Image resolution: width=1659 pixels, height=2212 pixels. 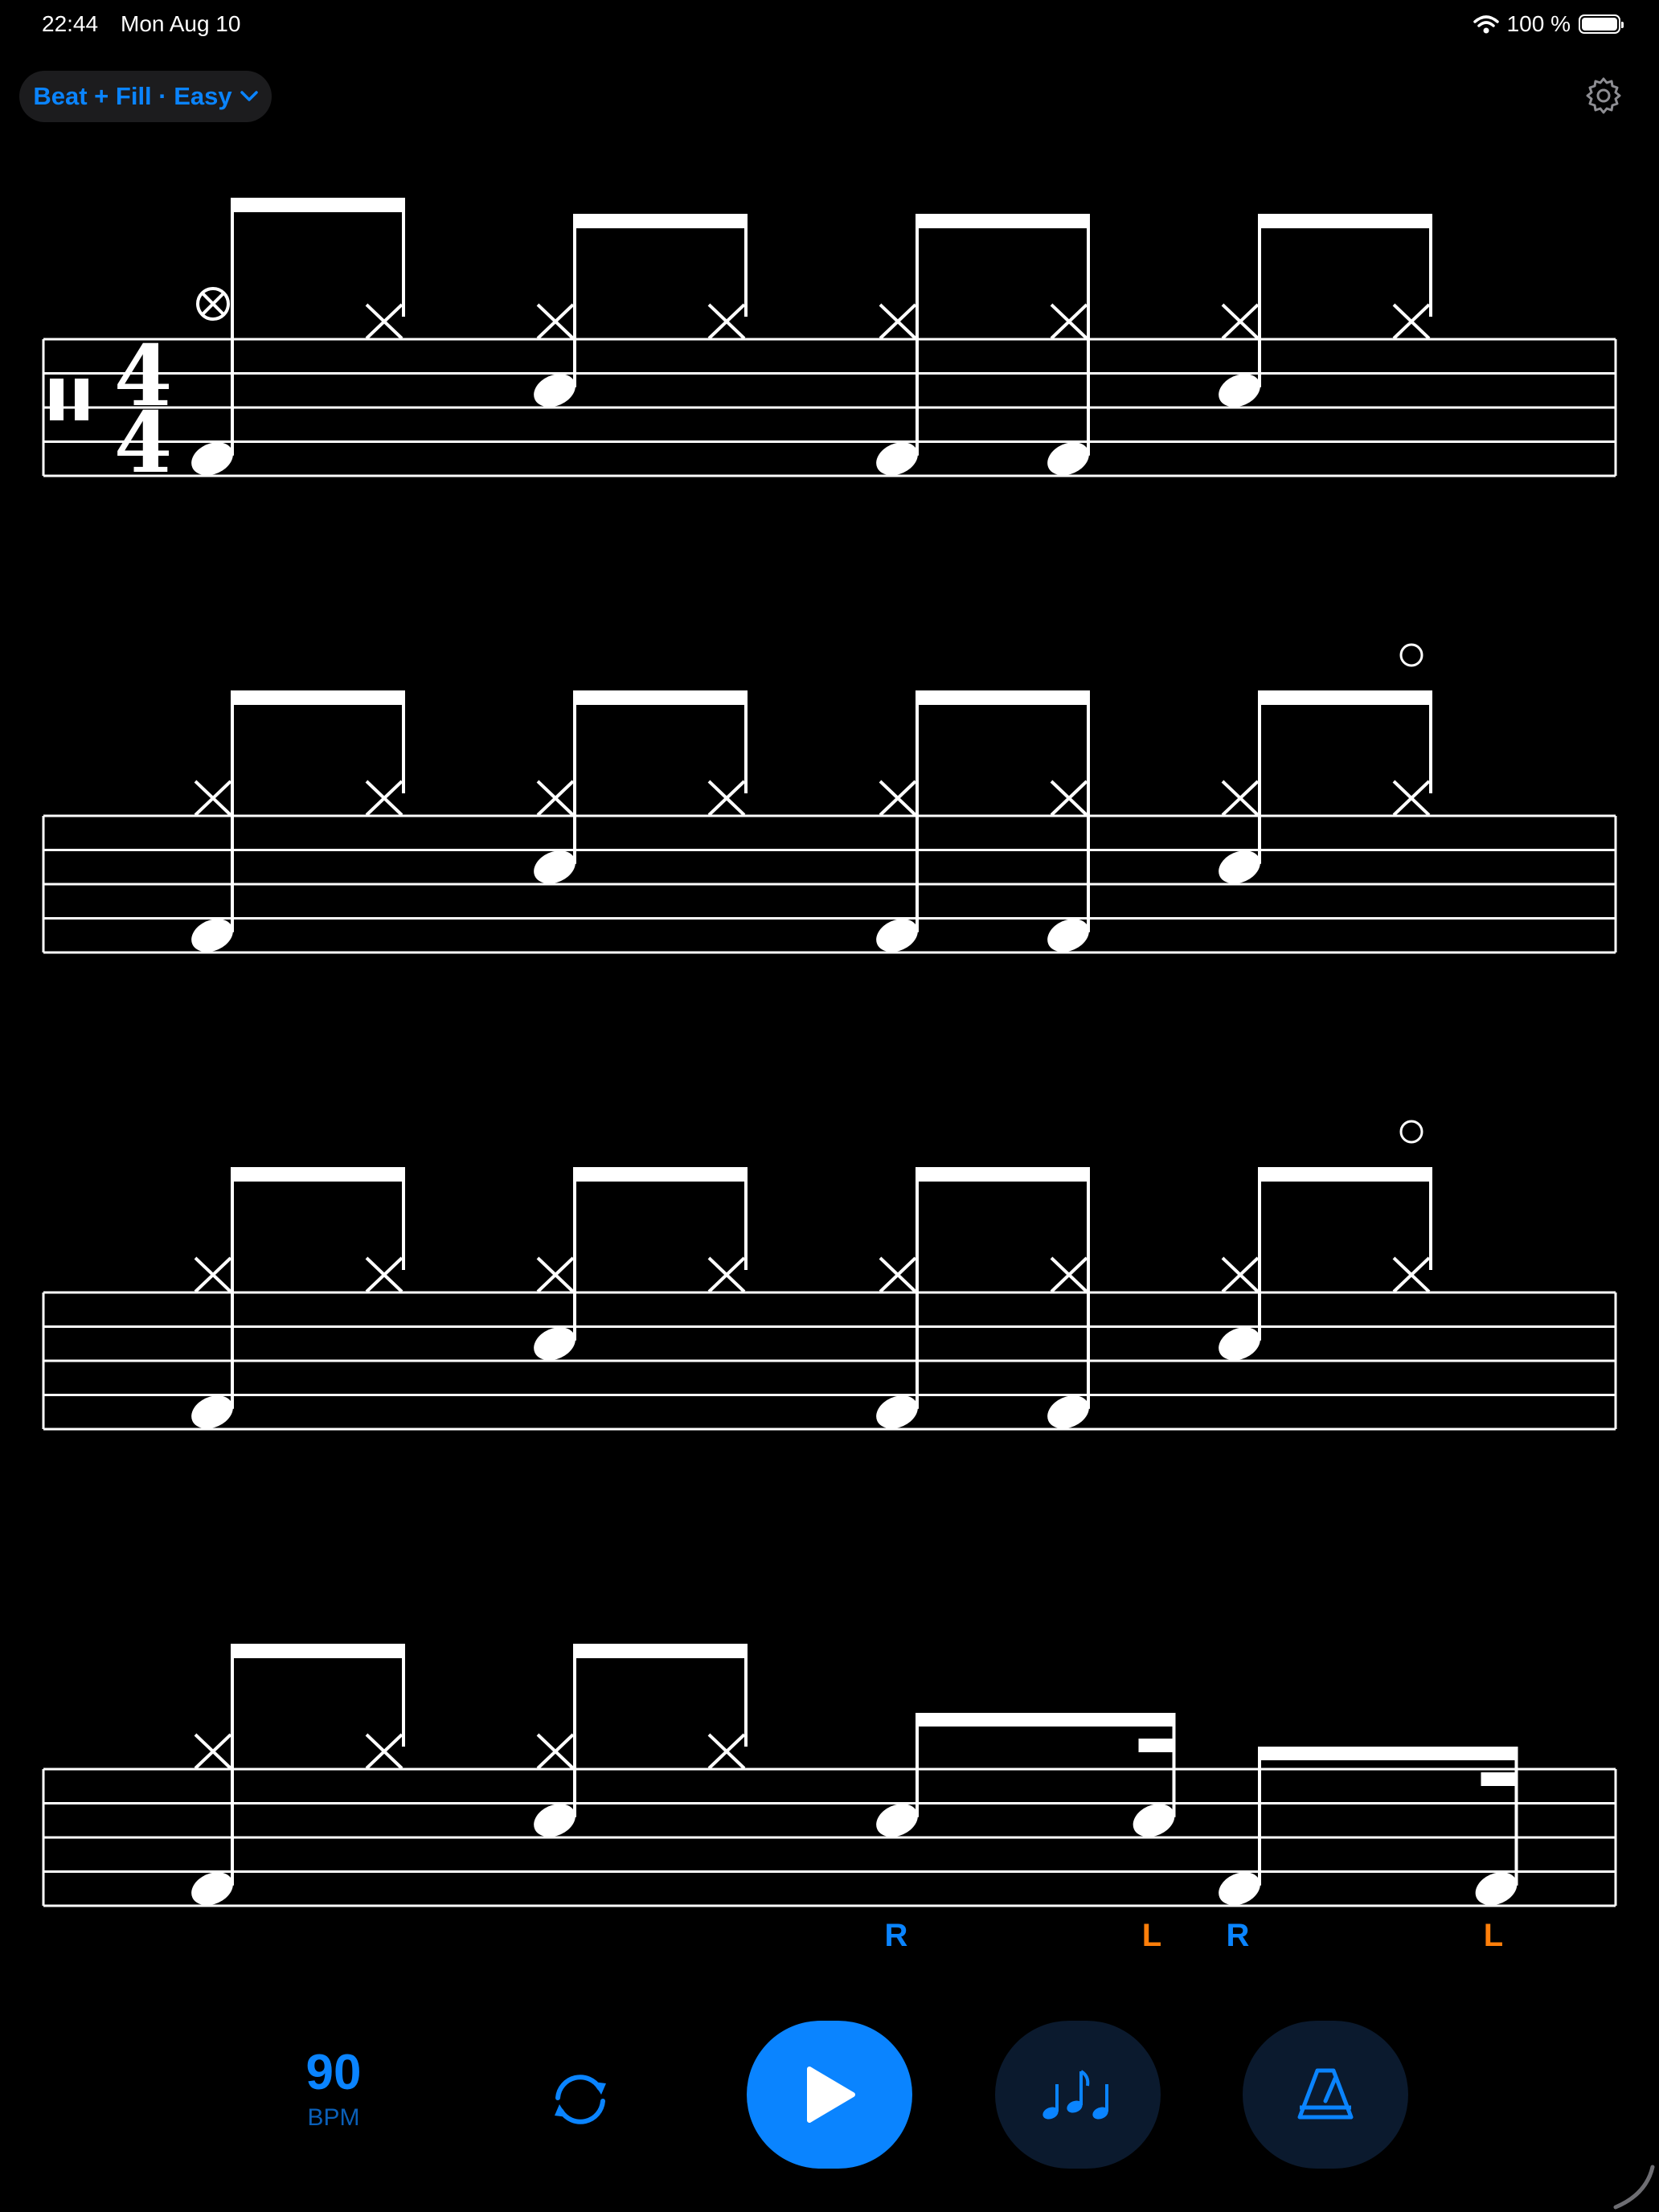 What do you see at coordinates (143, 443) in the screenshot?
I see `time-signature-denominator: 4` at bounding box center [143, 443].